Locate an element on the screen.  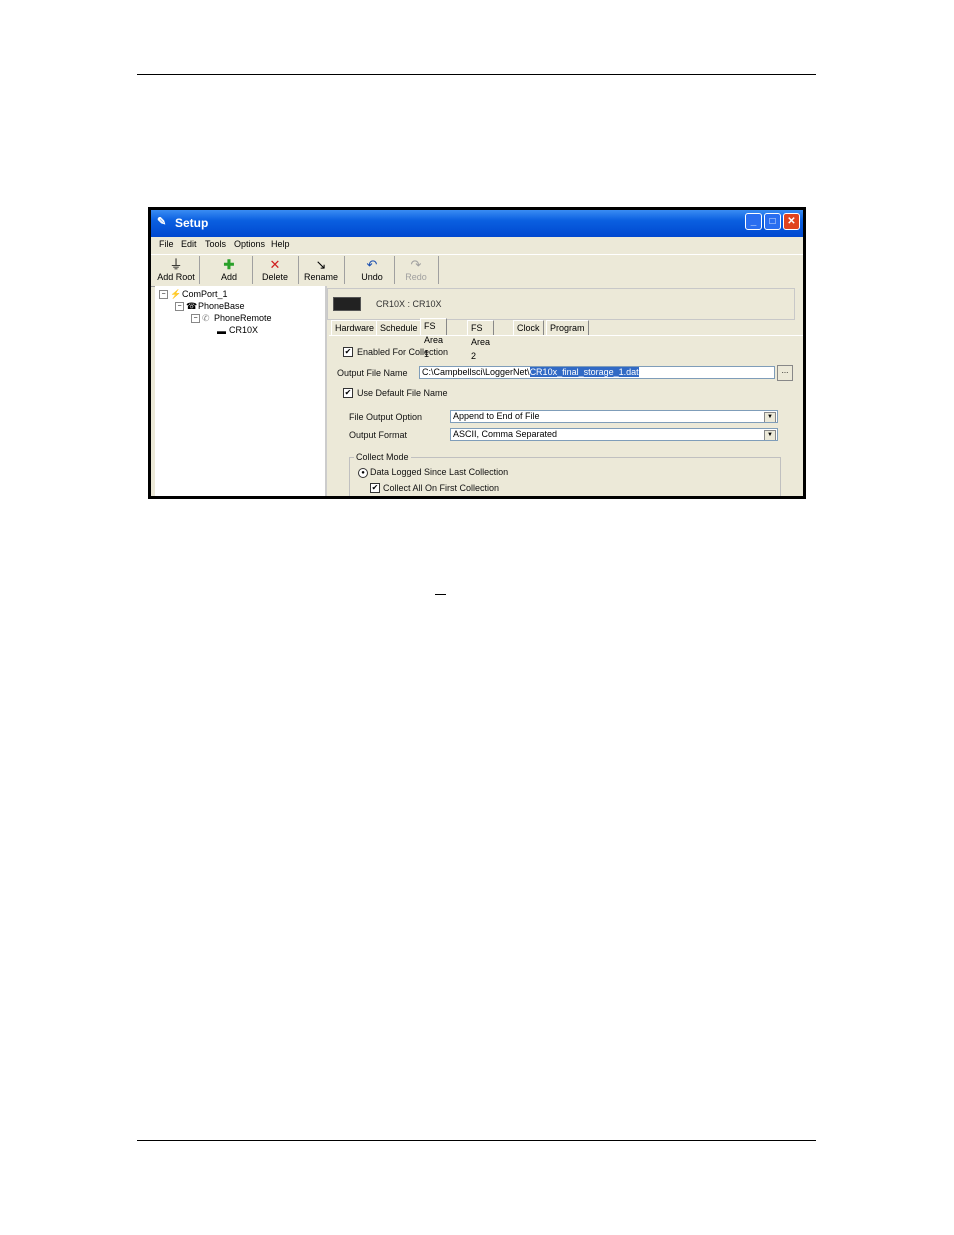
rename-button: ↘ Rename is located at coordinates (321, 270).